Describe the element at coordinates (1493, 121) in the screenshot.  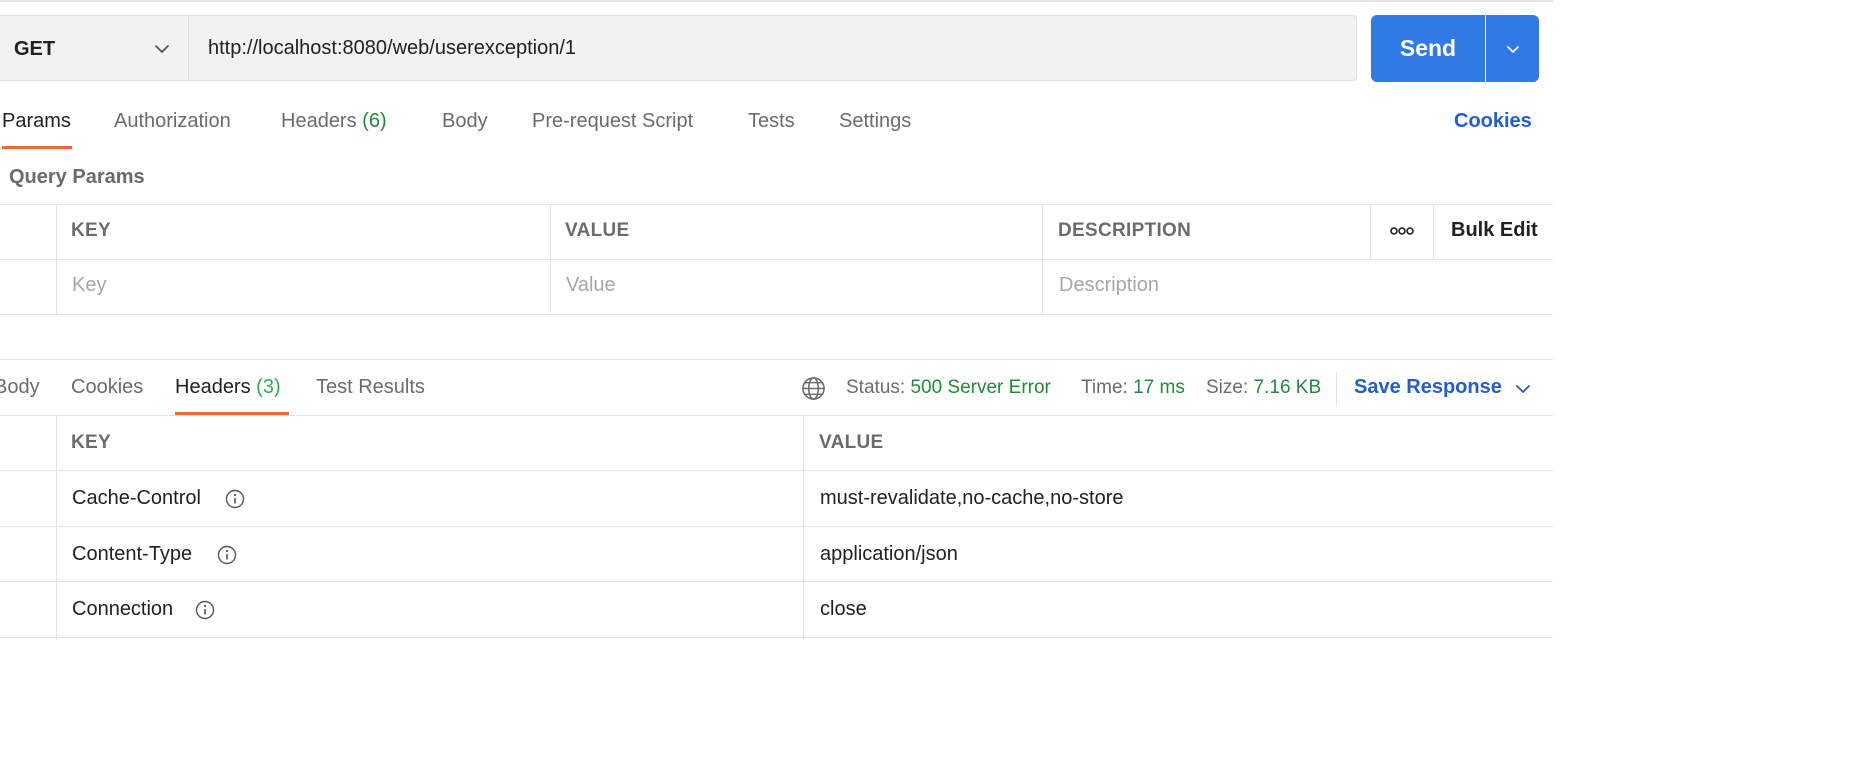
I see `cookies-link: Cookies` at that location.